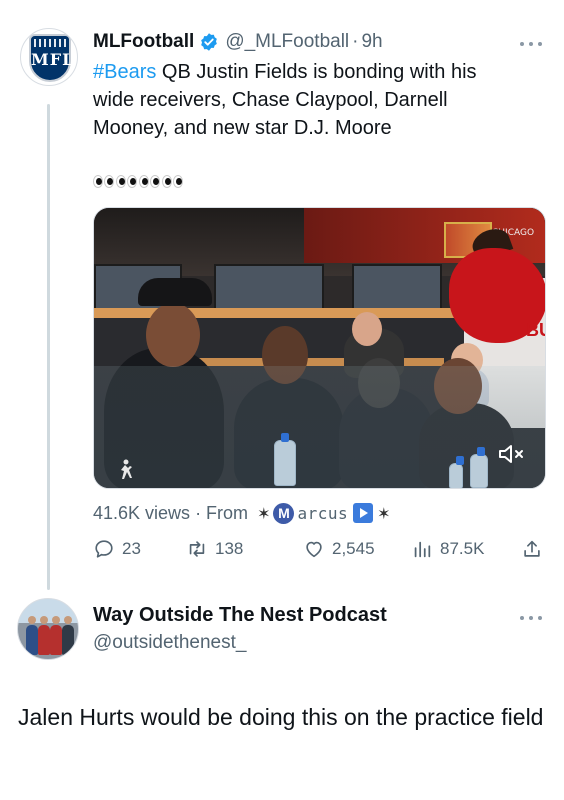 The height and width of the screenshot is (800, 564). What do you see at coordinates (214, 549) in the screenshot?
I see `retweet-button: 138` at bounding box center [214, 549].